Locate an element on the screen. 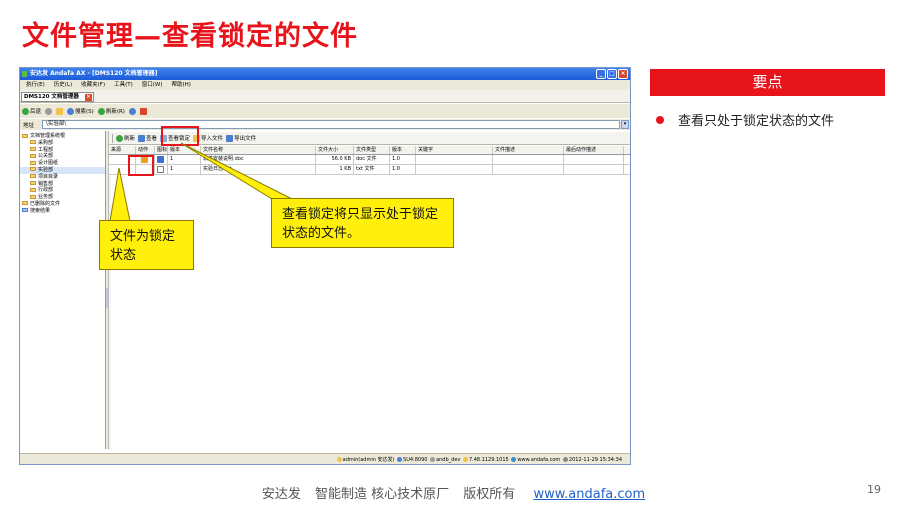  footer-link: www.andafa.com is located at coordinates (589, 494).